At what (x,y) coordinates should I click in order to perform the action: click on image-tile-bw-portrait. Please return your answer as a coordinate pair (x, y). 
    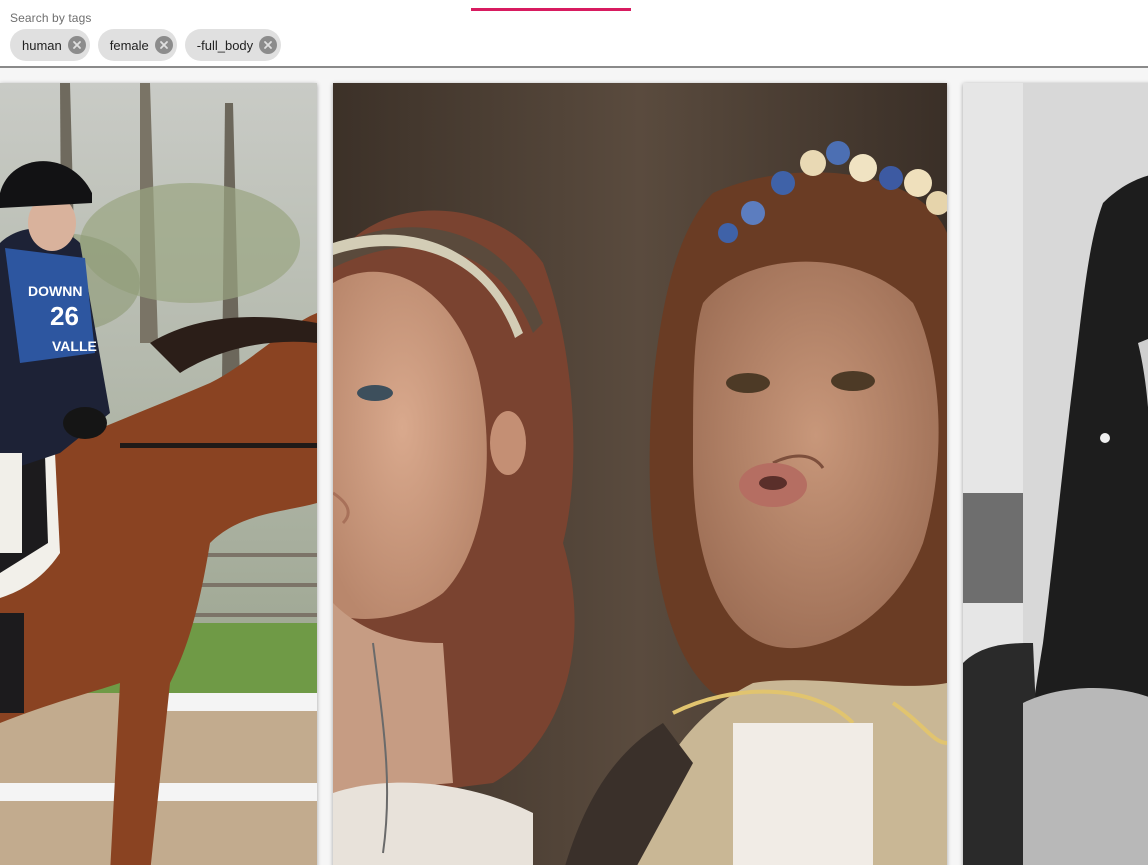
    Looking at the image, I should click on (1055, 474).